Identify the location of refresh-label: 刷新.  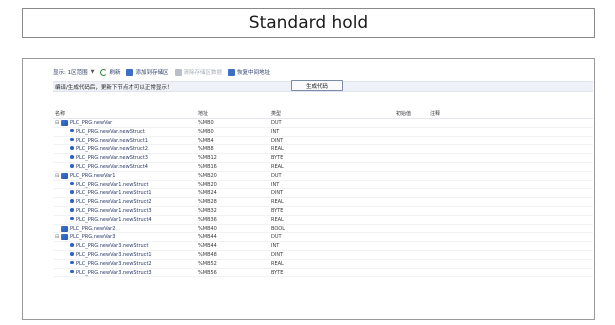
(115, 73).